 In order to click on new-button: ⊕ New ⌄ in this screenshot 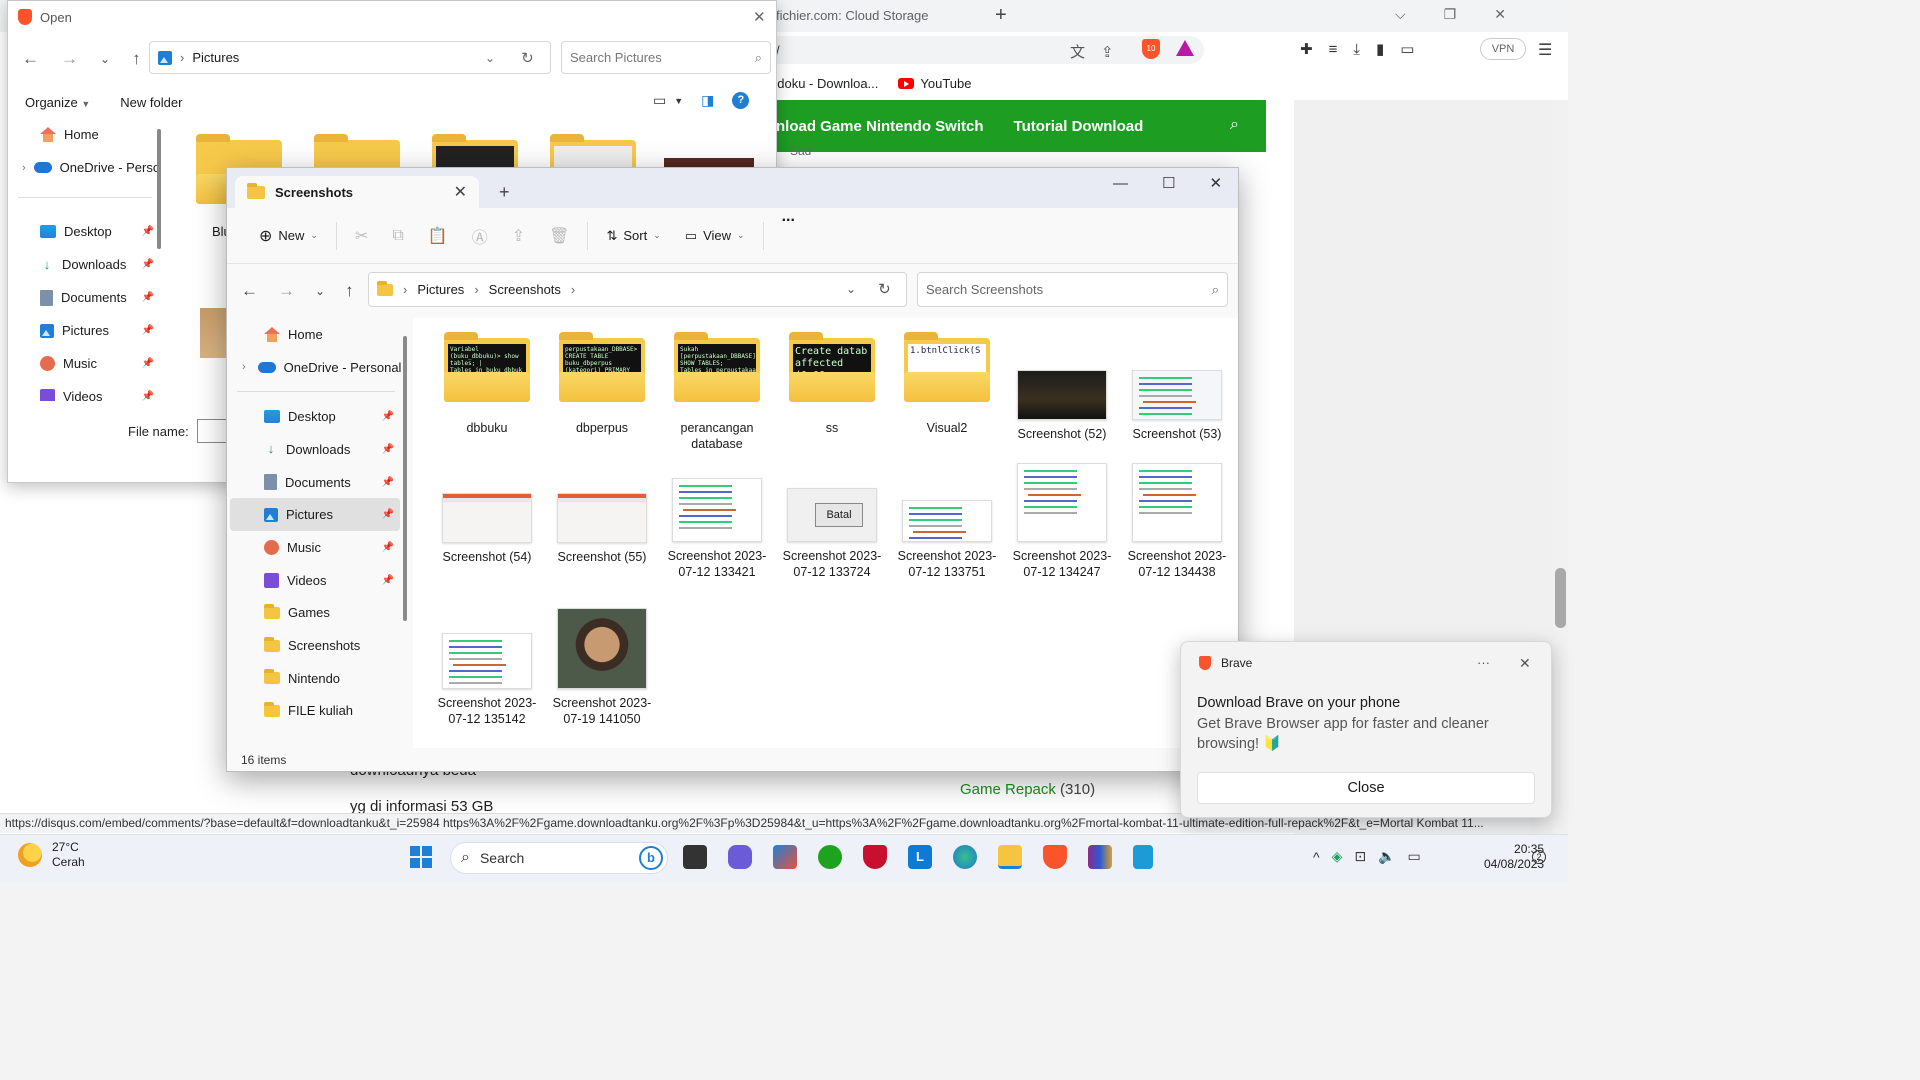, I will do `click(288, 236)`.